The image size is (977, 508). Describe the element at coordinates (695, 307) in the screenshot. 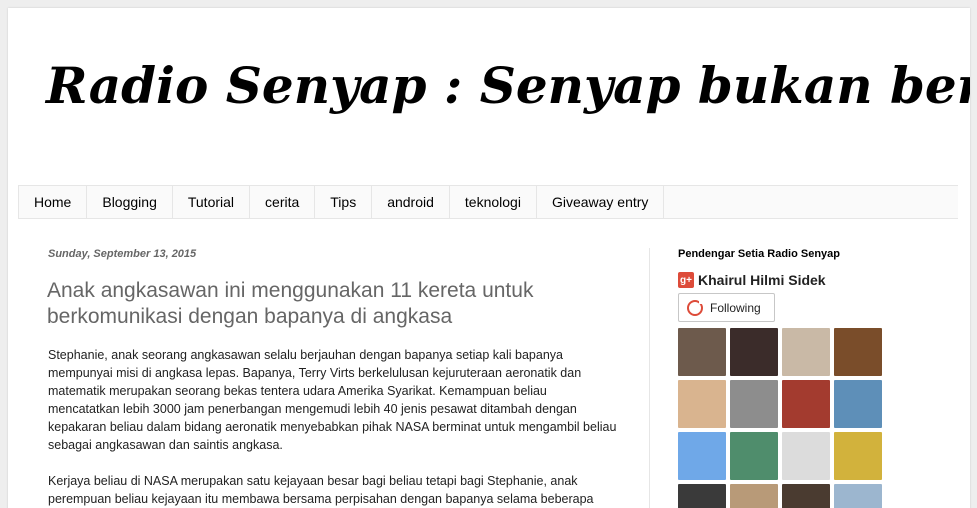

I see `circles-icon` at that location.